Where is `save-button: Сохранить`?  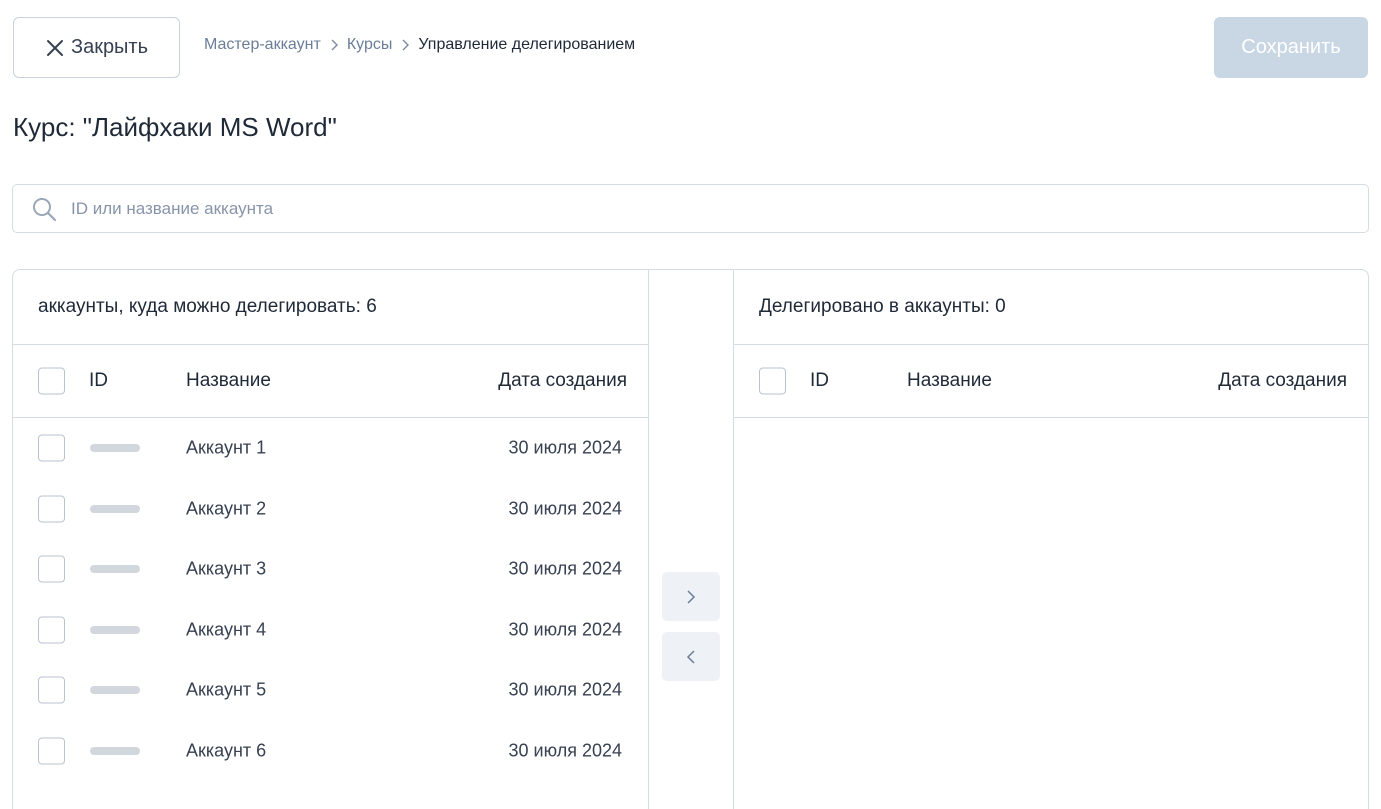
save-button: Сохранить is located at coordinates (1291, 47).